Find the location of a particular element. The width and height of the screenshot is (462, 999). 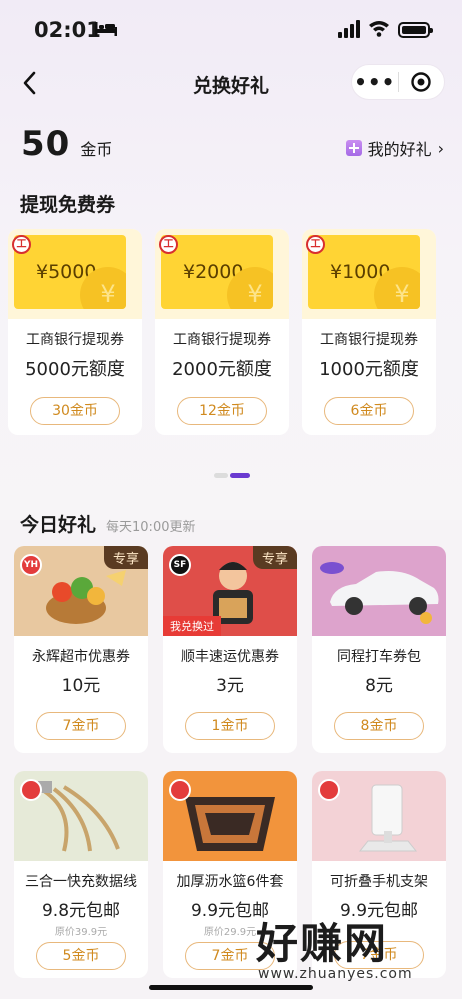

product-name: 顺丰速运优惠券 is located at coordinates (230, 657).